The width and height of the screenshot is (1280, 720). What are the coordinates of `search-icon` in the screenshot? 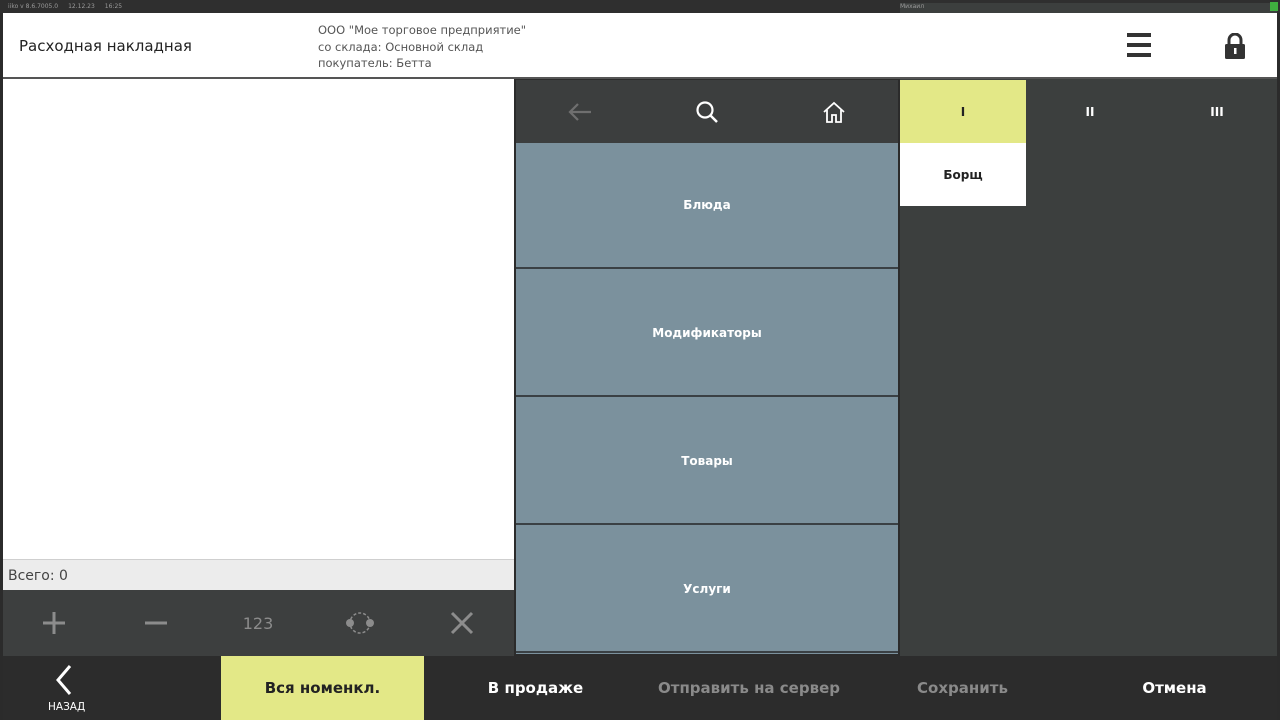 It's located at (706, 111).